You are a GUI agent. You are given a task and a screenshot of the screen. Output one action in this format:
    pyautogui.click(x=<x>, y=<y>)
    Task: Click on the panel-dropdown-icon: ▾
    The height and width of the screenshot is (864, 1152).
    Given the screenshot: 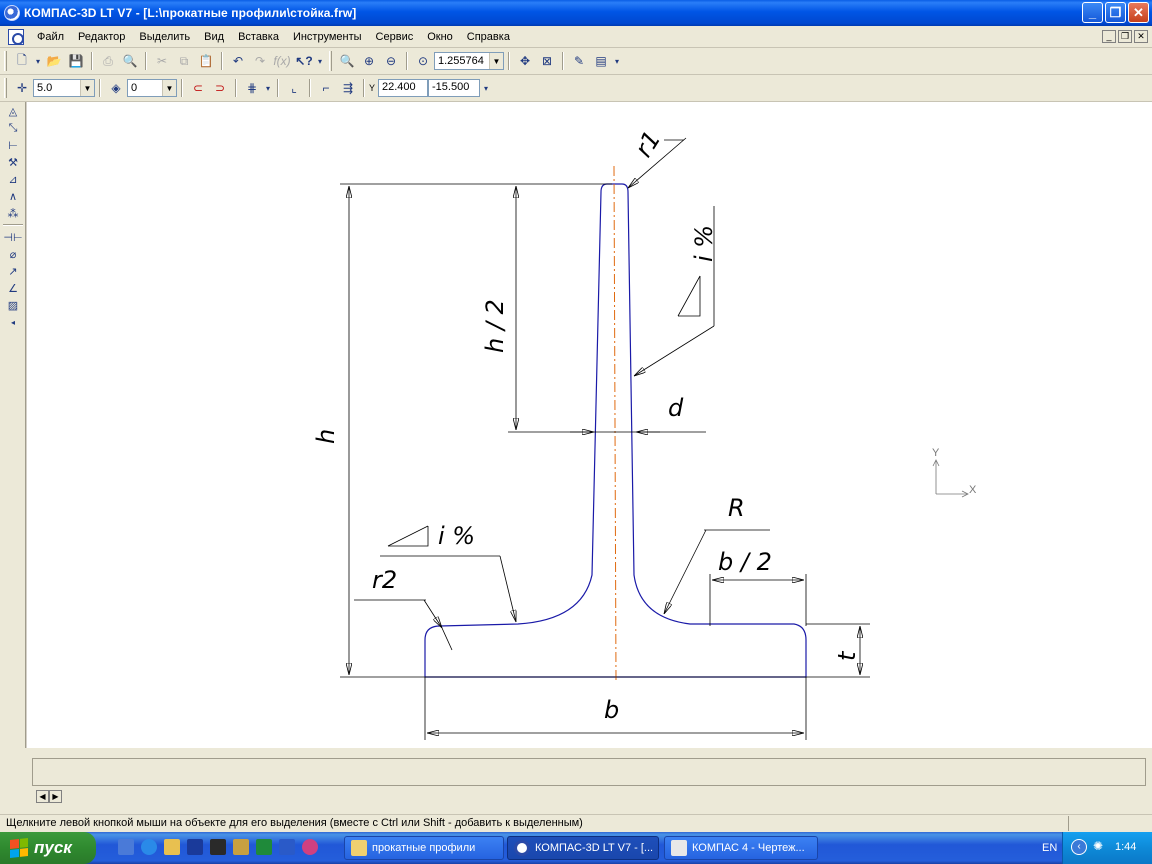 What is the action you would take?
    pyautogui.click(x=617, y=61)
    